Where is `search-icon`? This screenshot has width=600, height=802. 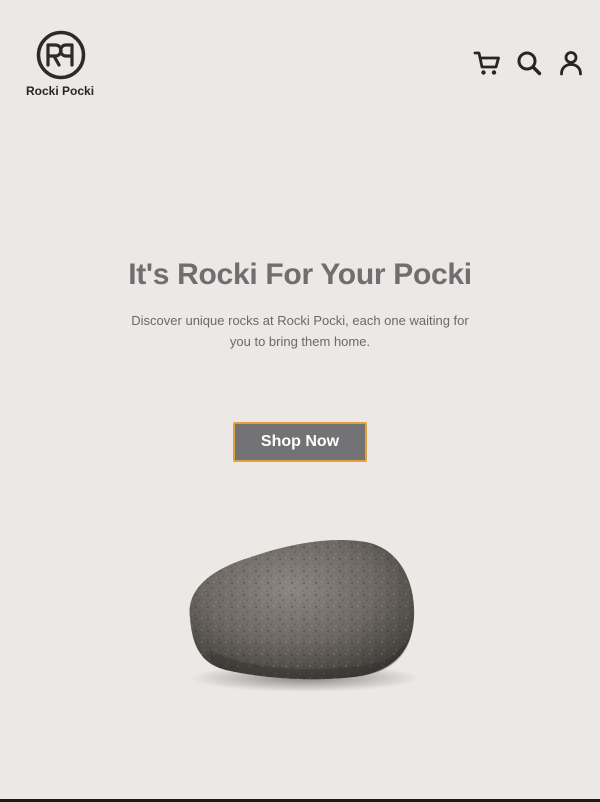 search-icon is located at coordinates (529, 63).